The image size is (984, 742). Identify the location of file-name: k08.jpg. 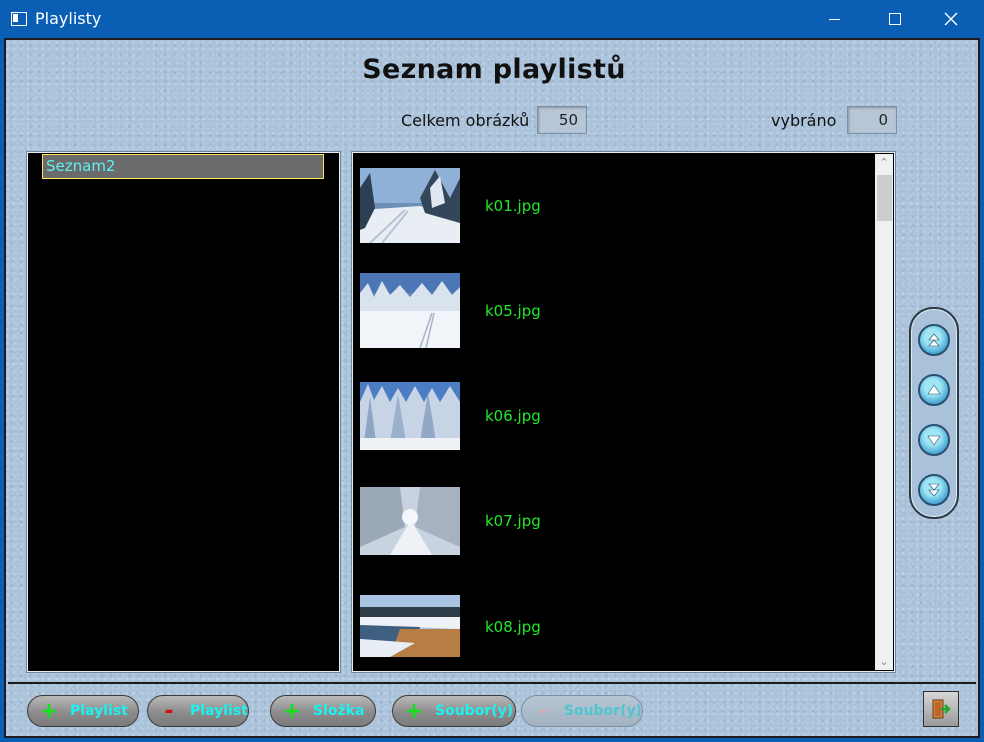
(513, 627).